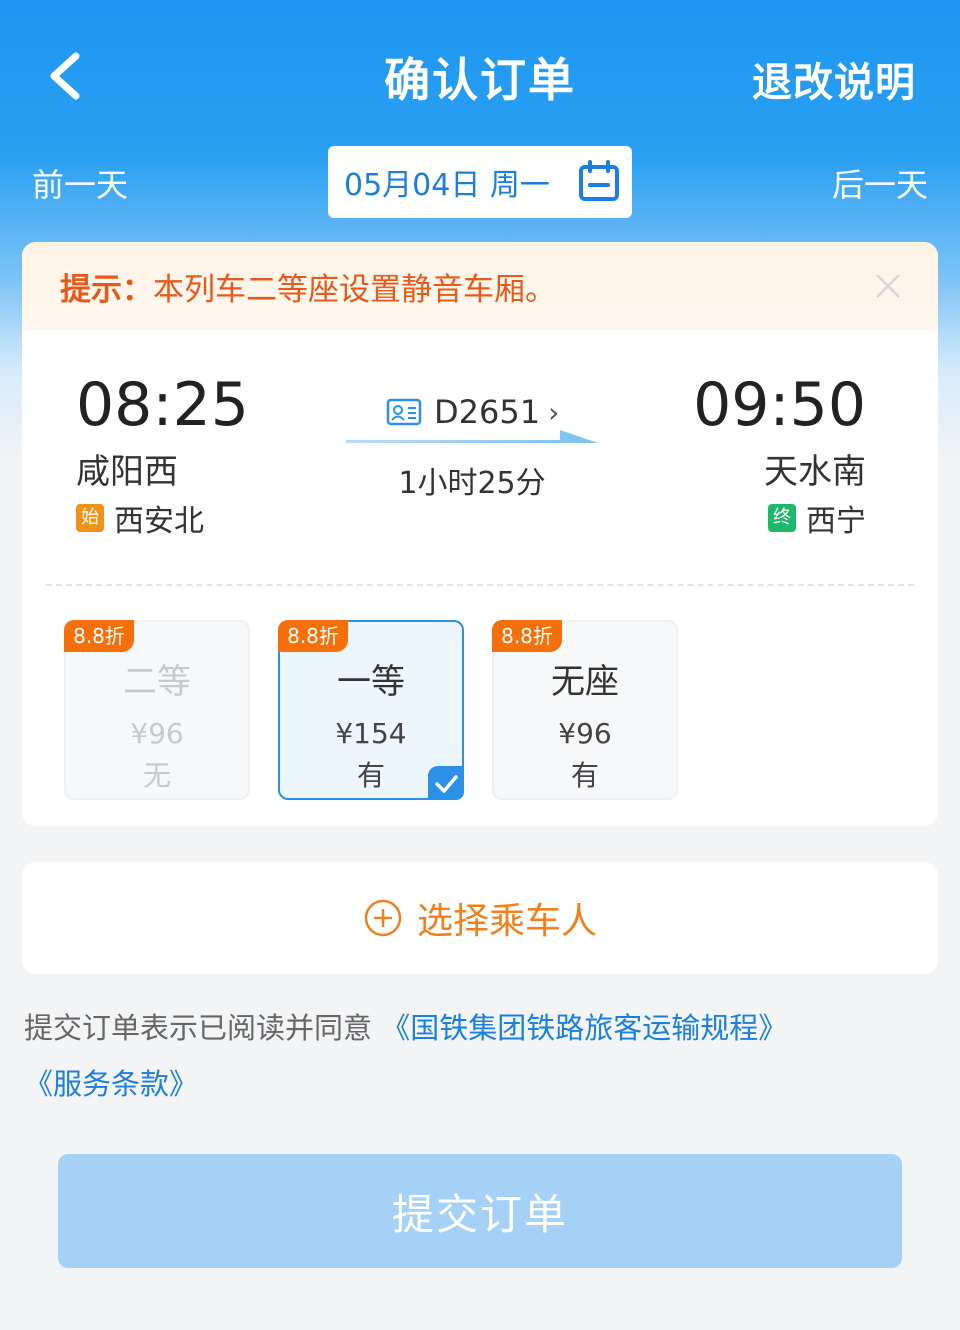 This screenshot has width=960, height=1330. Describe the element at coordinates (354, 289) in the screenshot. I see `notice-text: 本列车二等座设置静音车厢。` at that location.